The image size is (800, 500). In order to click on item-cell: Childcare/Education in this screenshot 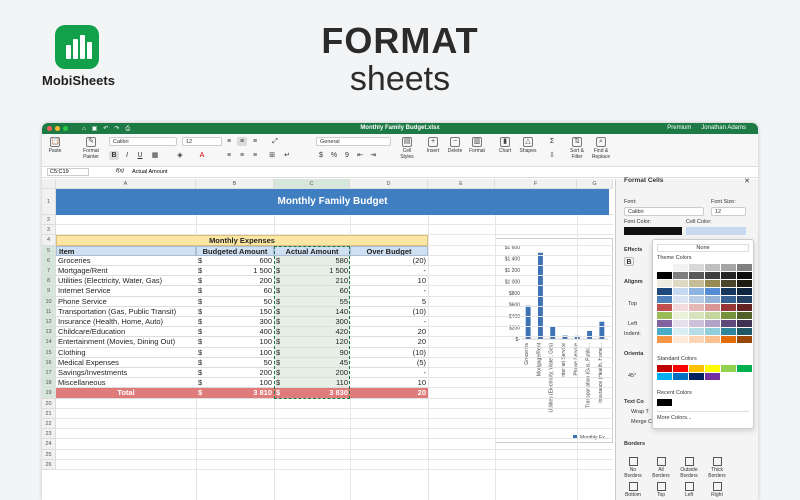, I will do `click(126, 332)`.